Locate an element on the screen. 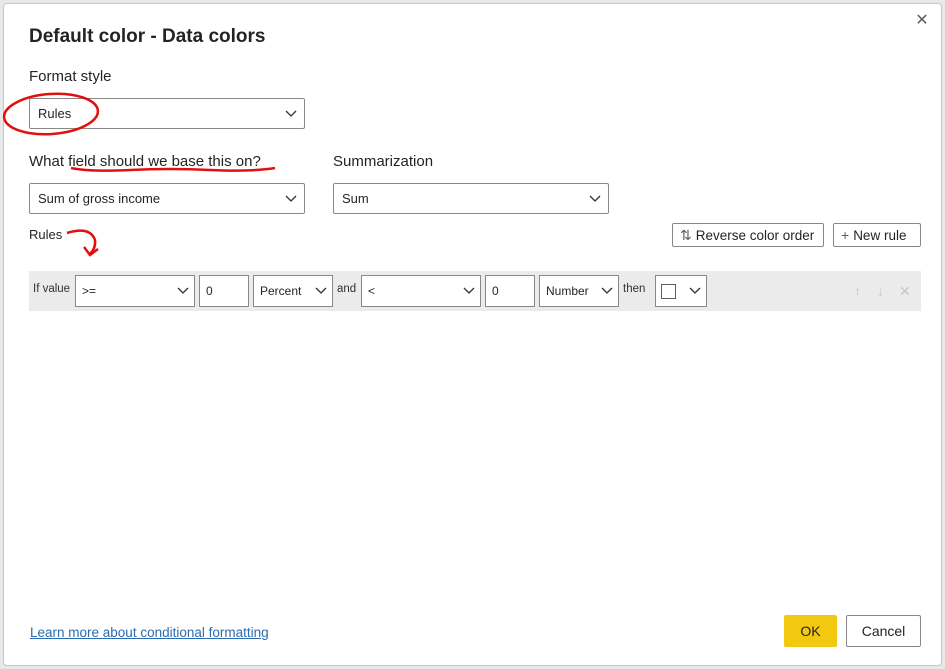 The height and width of the screenshot is (669, 945). operator1-dropdown: >= is located at coordinates (135, 291).